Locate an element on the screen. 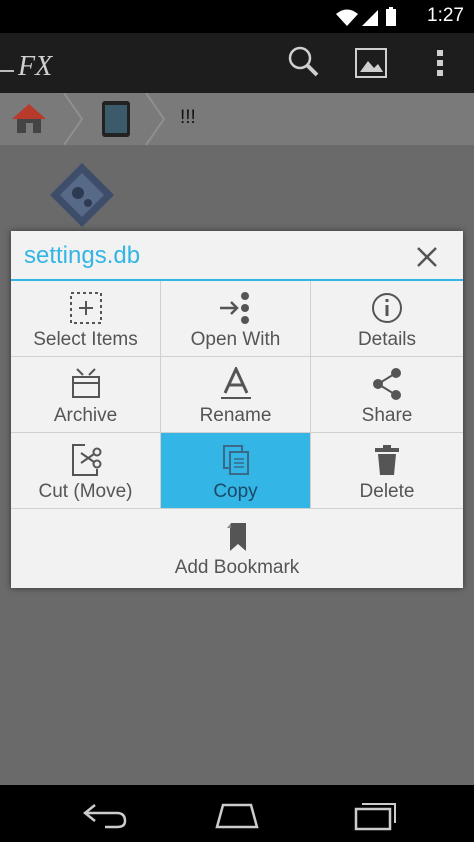 The image size is (474, 842). delete-label: Delete is located at coordinates (387, 491).